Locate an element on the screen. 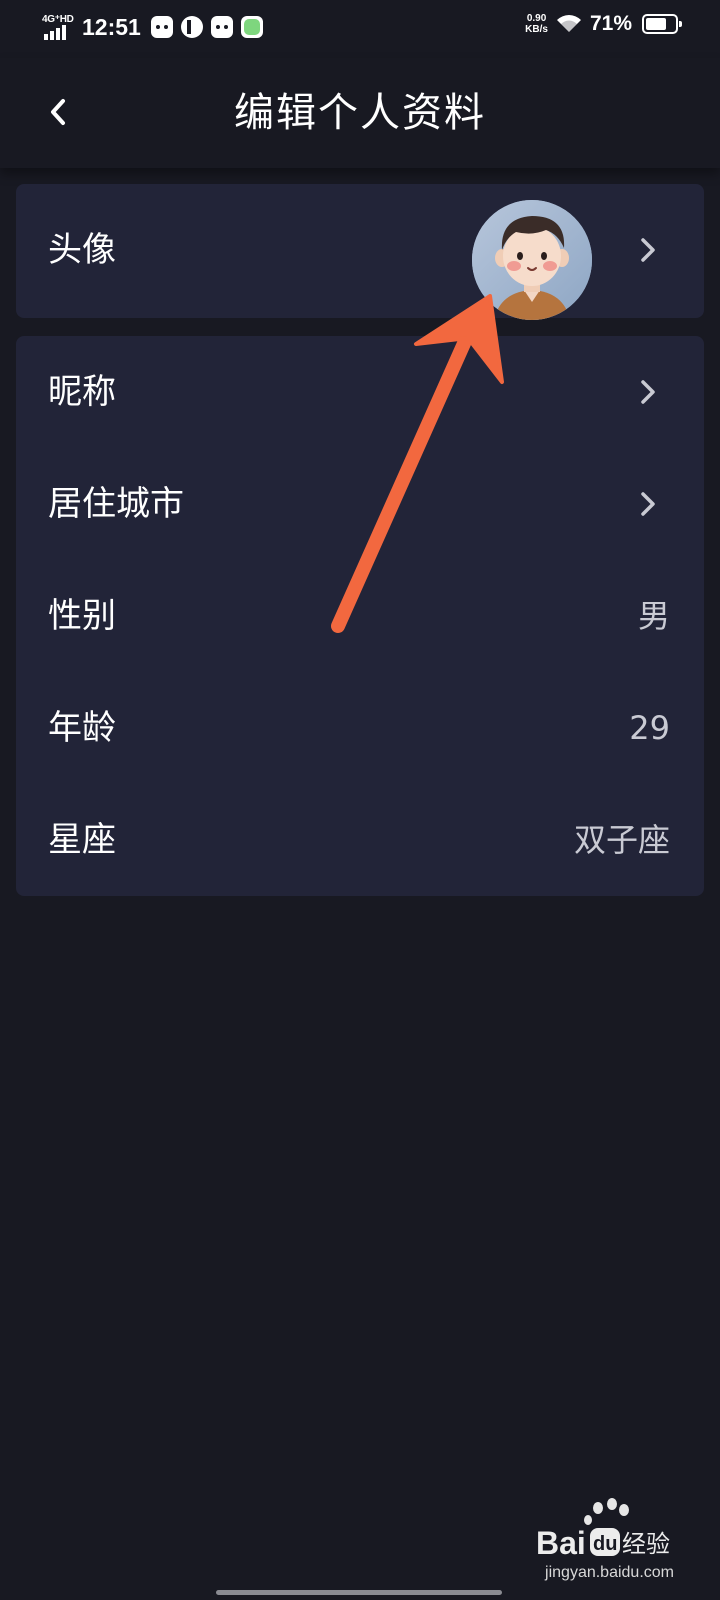 This screenshot has width=720, height=1600. lock-app-icon is located at coordinates (191, 27).